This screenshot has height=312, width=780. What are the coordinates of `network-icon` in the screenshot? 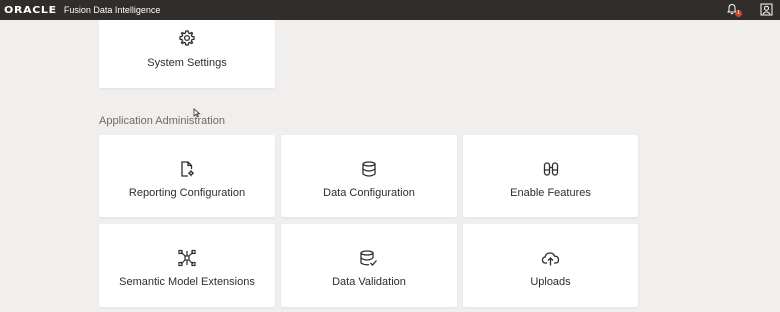 It's located at (187, 258).